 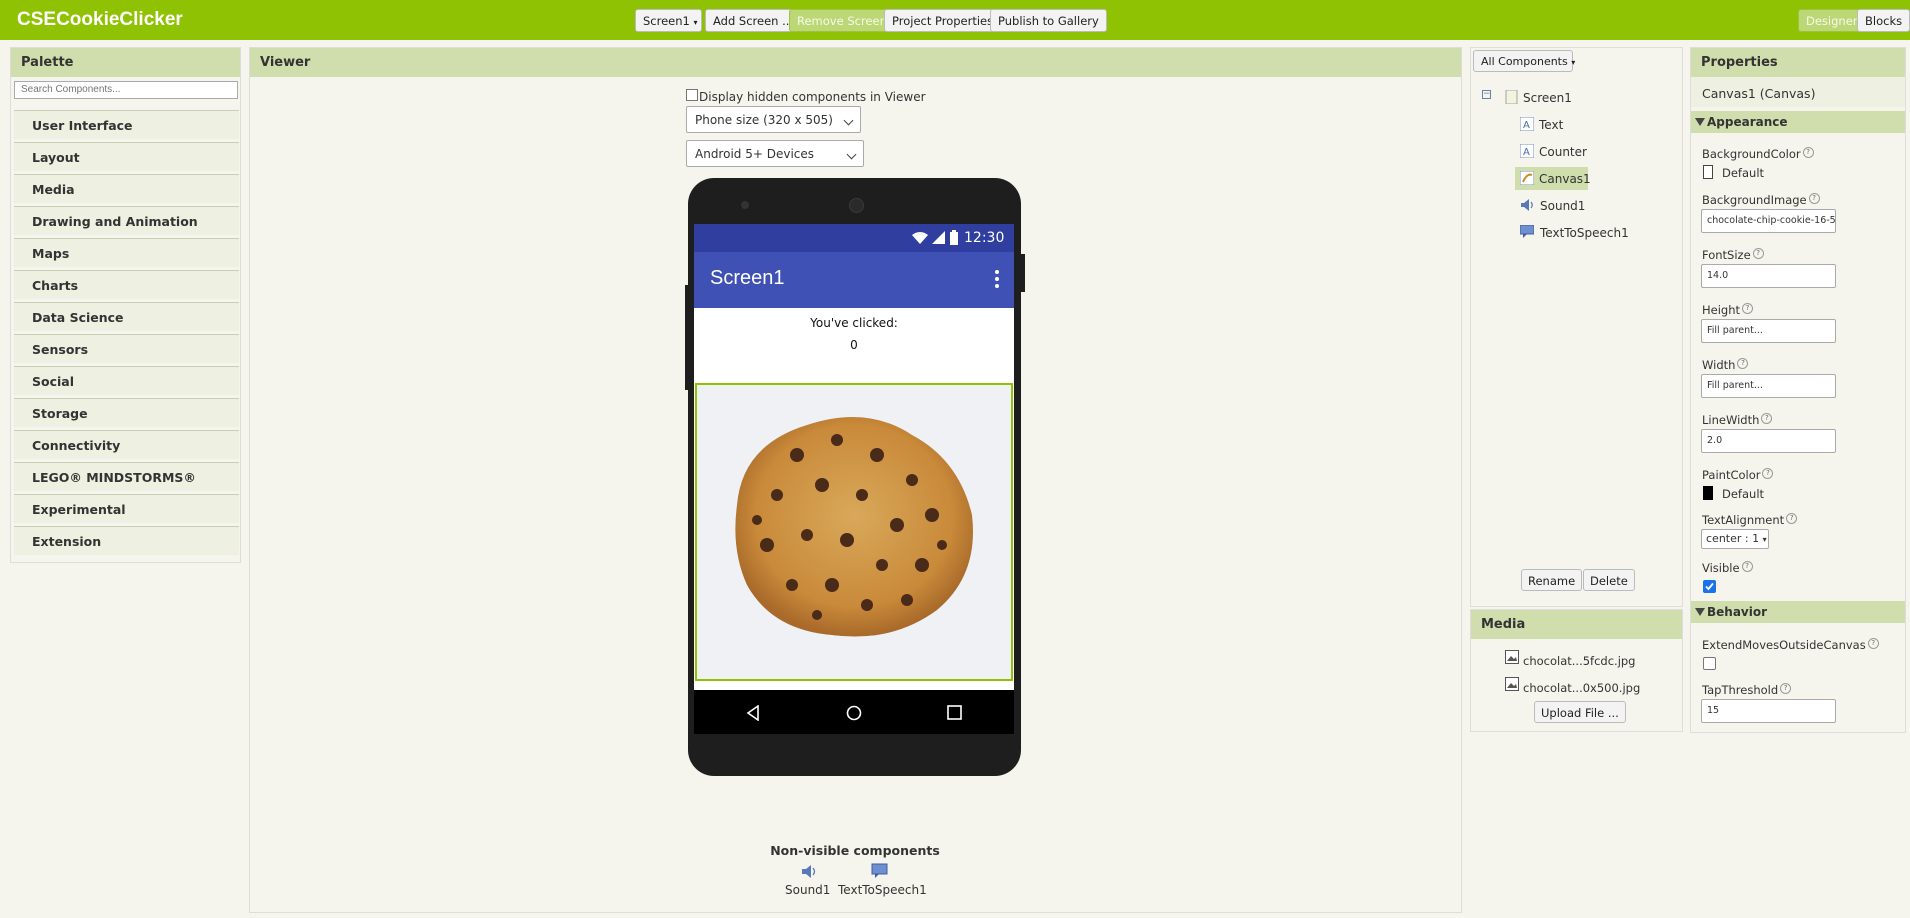 What do you see at coordinates (1709, 663) in the screenshot?
I see `extend-moves-checkbox` at bounding box center [1709, 663].